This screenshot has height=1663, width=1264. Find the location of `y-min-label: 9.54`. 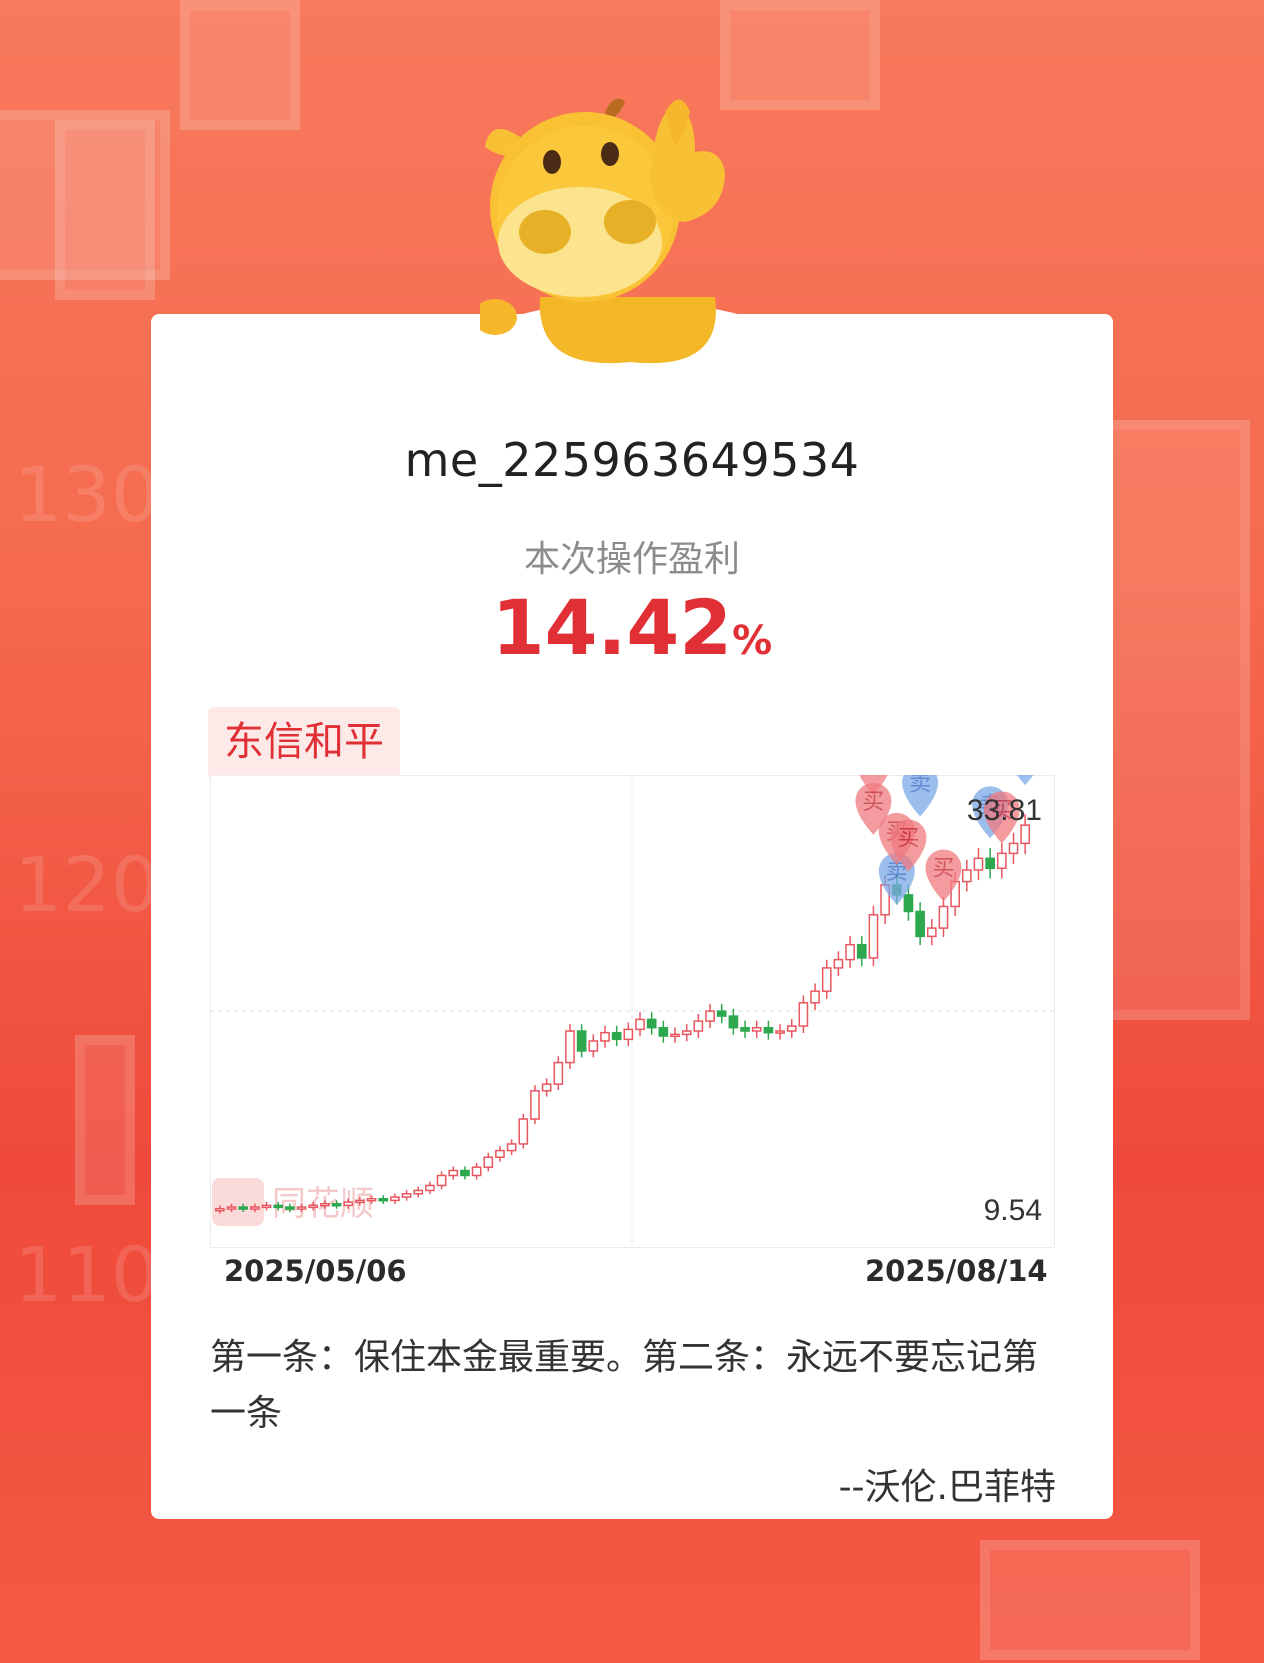

y-min-label: 9.54 is located at coordinates (1013, 1210).